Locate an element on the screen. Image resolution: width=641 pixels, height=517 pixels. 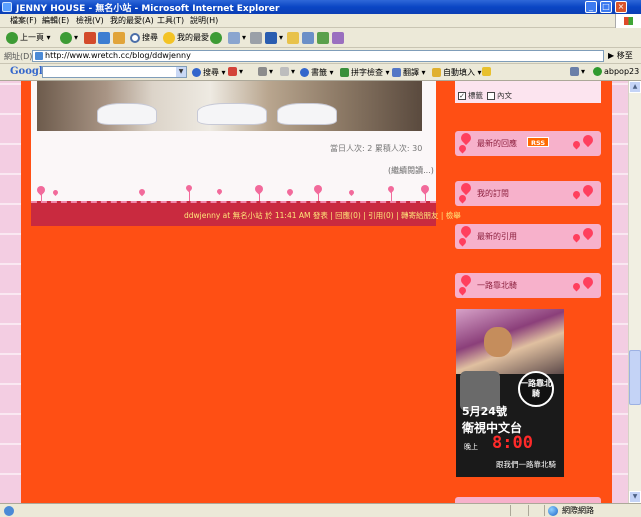
sidebar-recent-trackbacks: 最新的引用 is located at coordinates (528, 236).